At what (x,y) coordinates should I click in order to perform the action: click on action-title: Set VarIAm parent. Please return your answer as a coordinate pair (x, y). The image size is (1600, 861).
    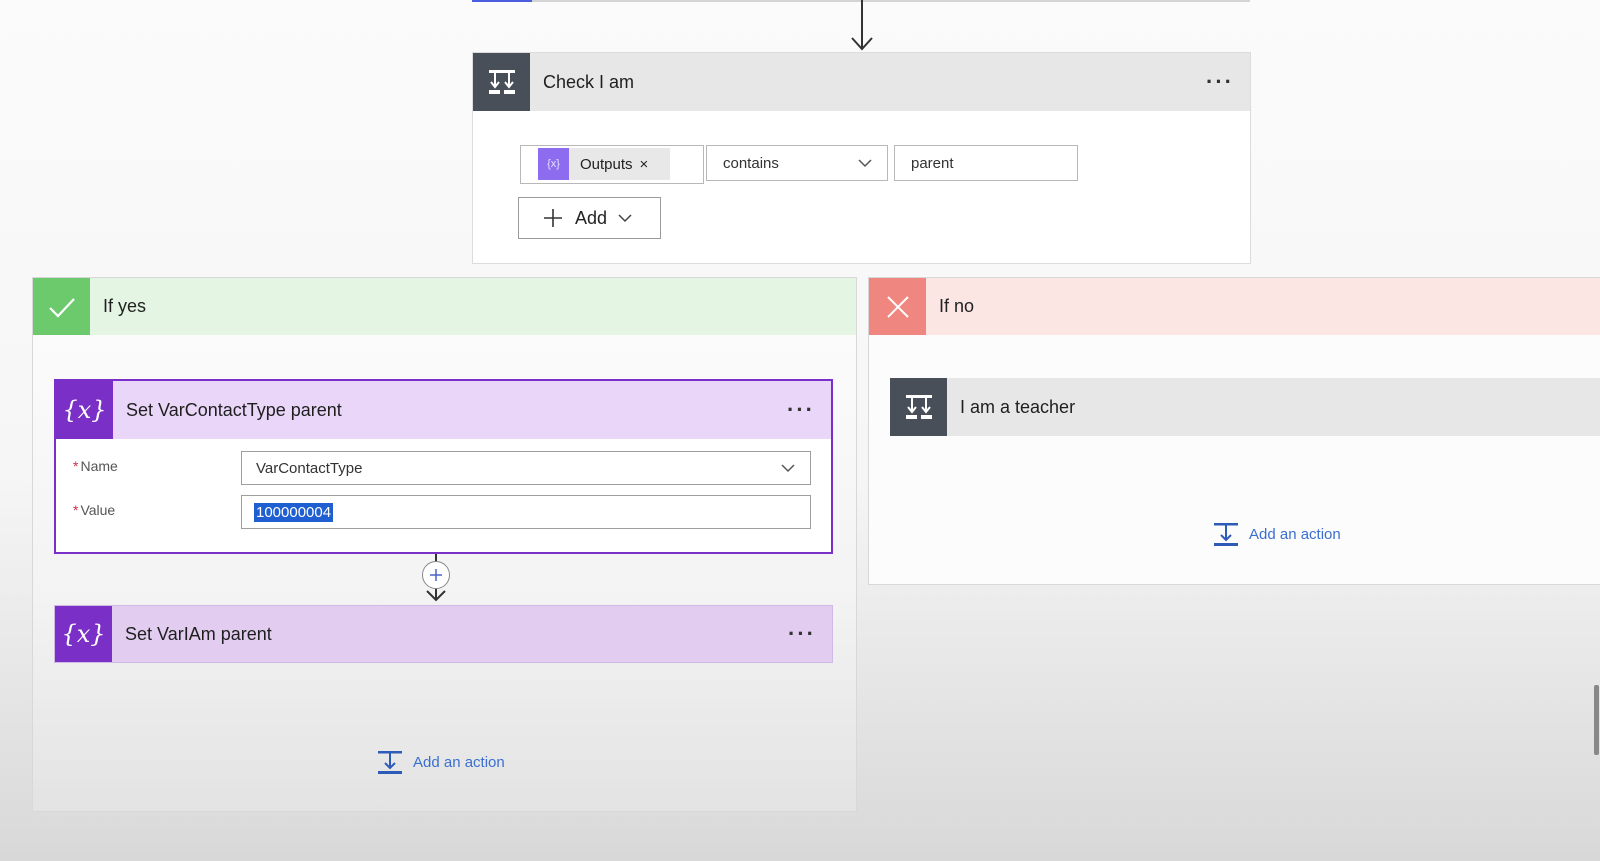
    Looking at the image, I should click on (198, 633).